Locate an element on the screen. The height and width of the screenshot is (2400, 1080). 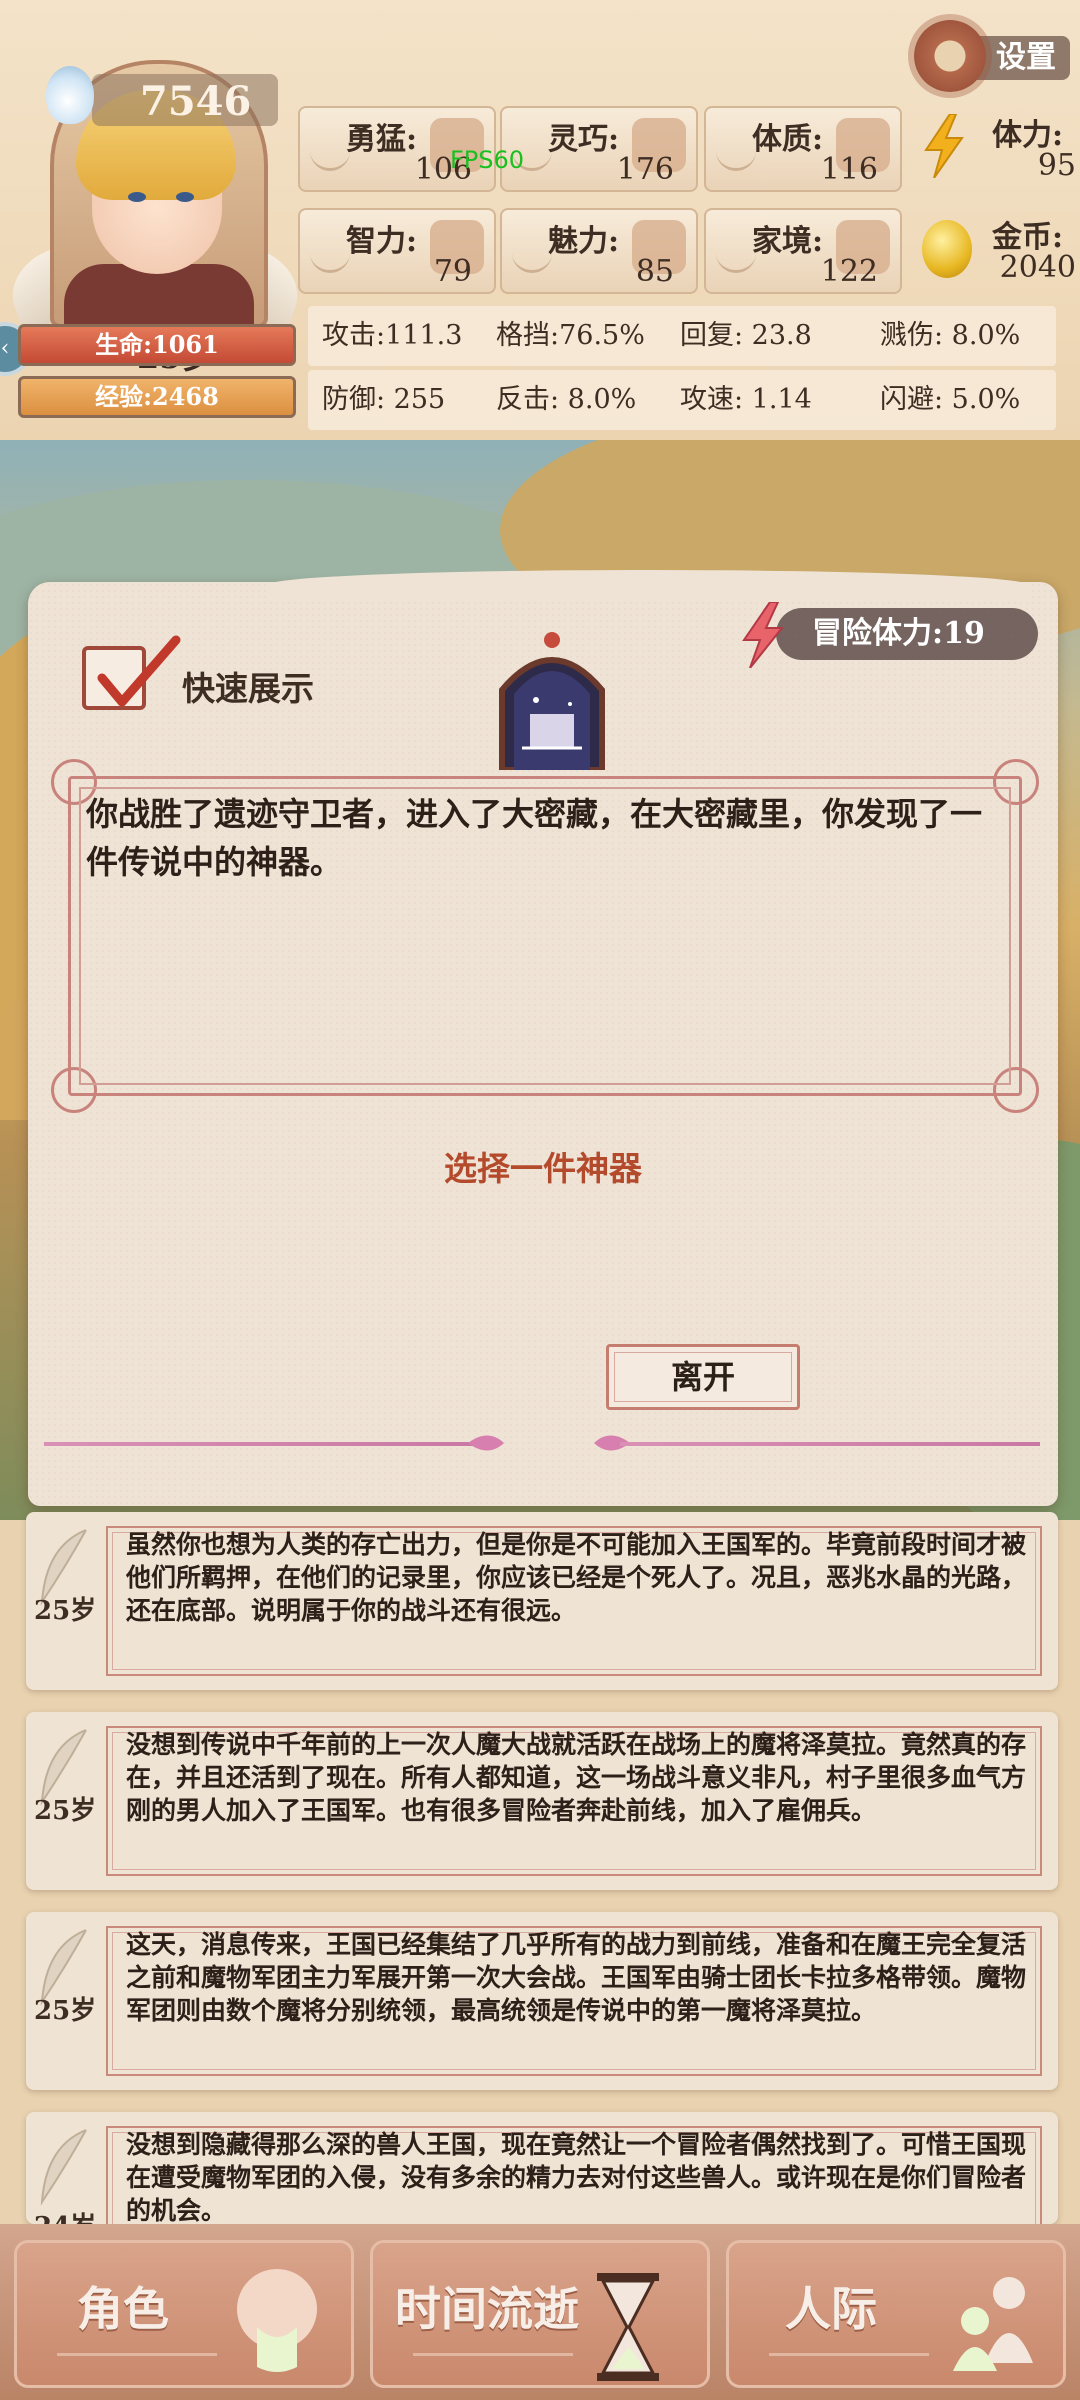
soul-icon is located at coordinates (70, 95).